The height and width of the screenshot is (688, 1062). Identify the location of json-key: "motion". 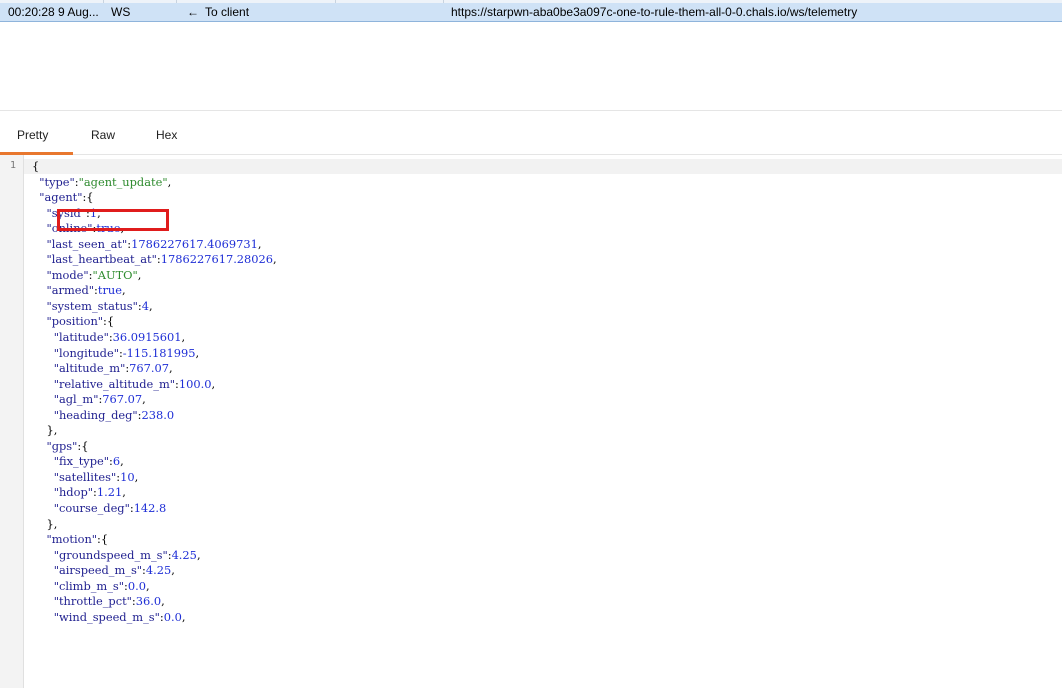
(72, 539).